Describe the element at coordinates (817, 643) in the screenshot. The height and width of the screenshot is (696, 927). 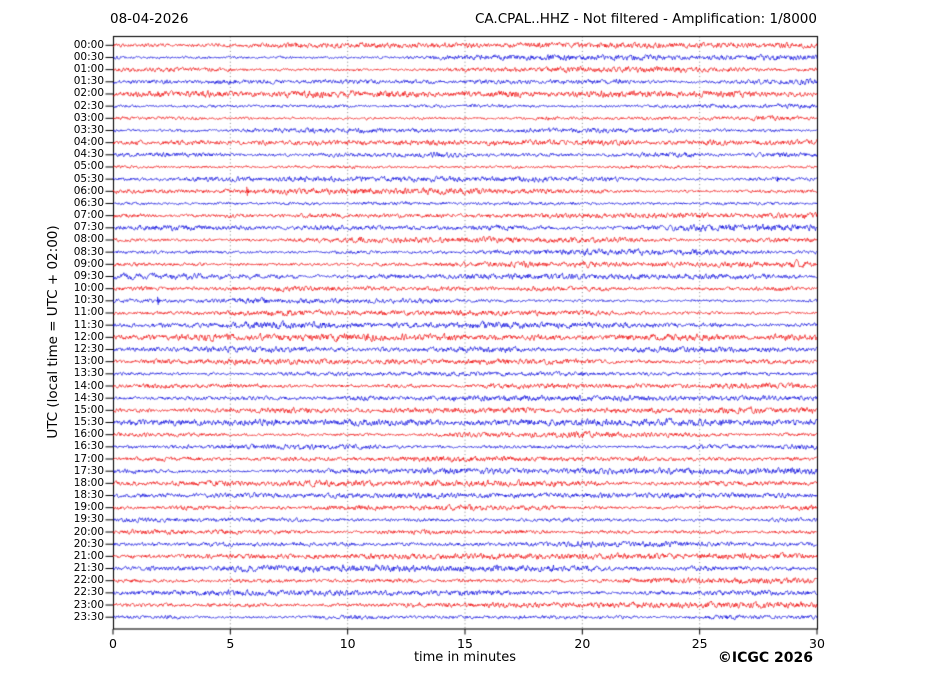
I see `x-tick-label: 30` at that location.